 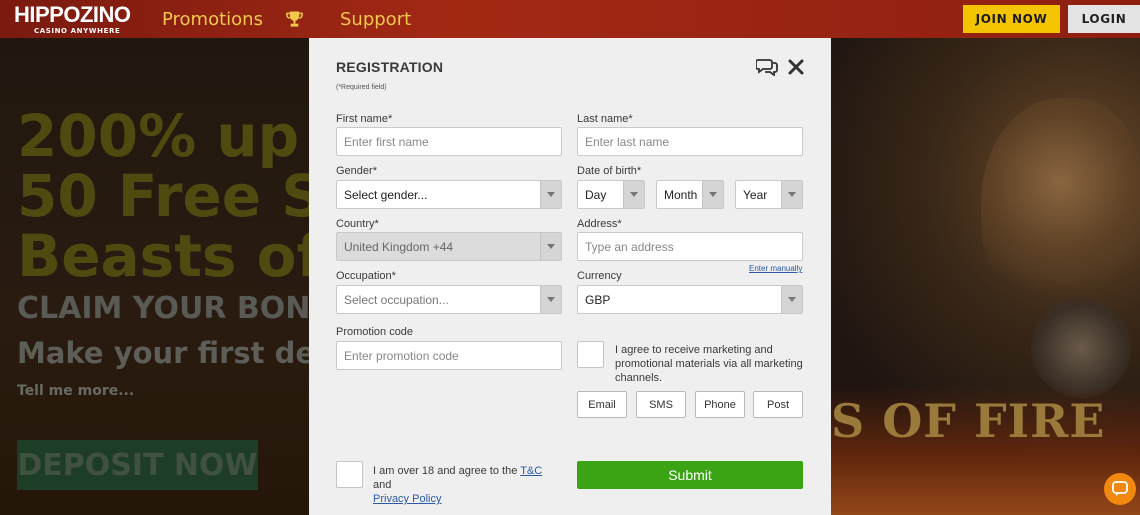 I want to click on terms-prefix: I am over 18 and agree to the, so click(x=447, y=471).